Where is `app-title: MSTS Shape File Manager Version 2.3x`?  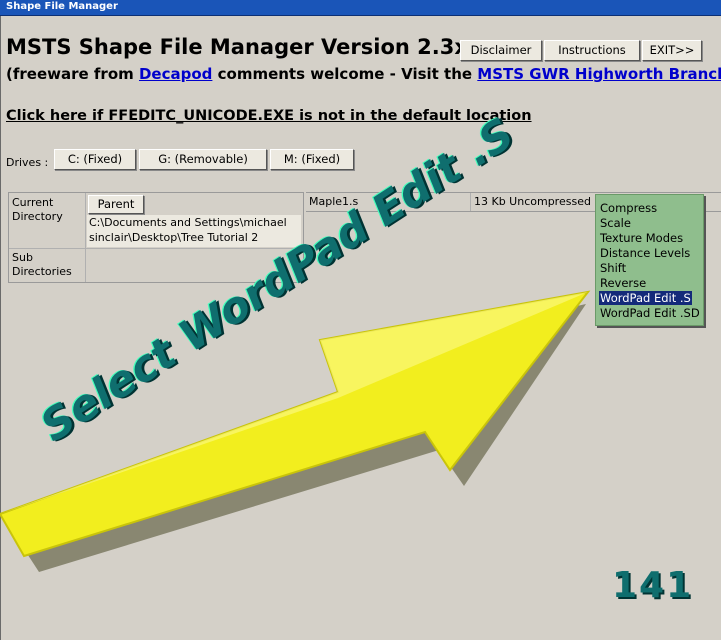
app-title: MSTS Shape File Manager Version 2.3x is located at coordinates (237, 47).